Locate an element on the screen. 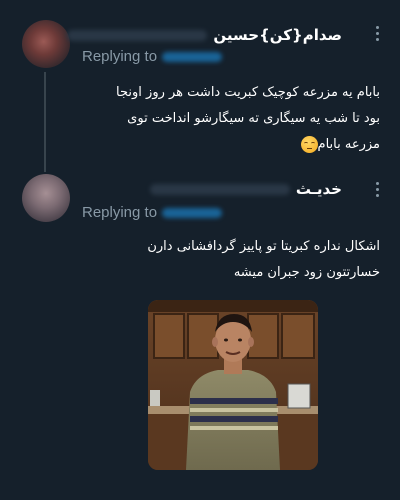  tweet-line-text: مزرعه بابام is located at coordinates (348, 144).